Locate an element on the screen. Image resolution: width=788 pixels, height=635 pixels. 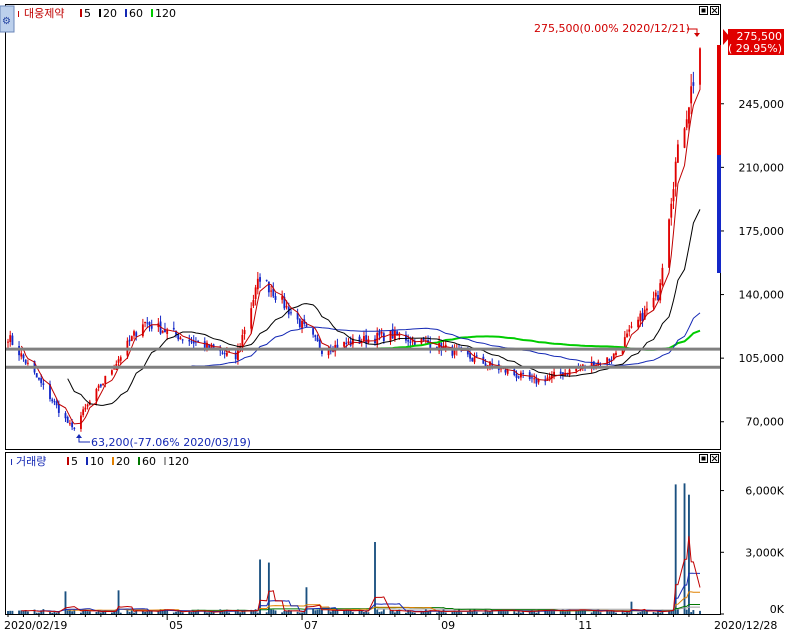
volume-legend-item-label: 5 is located at coordinates (74, 461).